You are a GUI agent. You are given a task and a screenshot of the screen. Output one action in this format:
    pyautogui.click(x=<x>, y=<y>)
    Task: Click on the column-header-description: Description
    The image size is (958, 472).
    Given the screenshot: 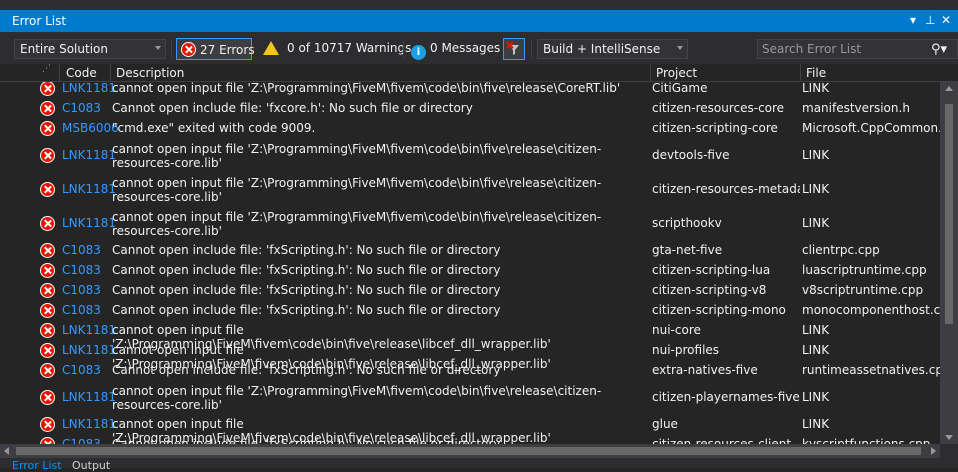 What is the action you would take?
    pyautogui.click(x=150, y=73)
    